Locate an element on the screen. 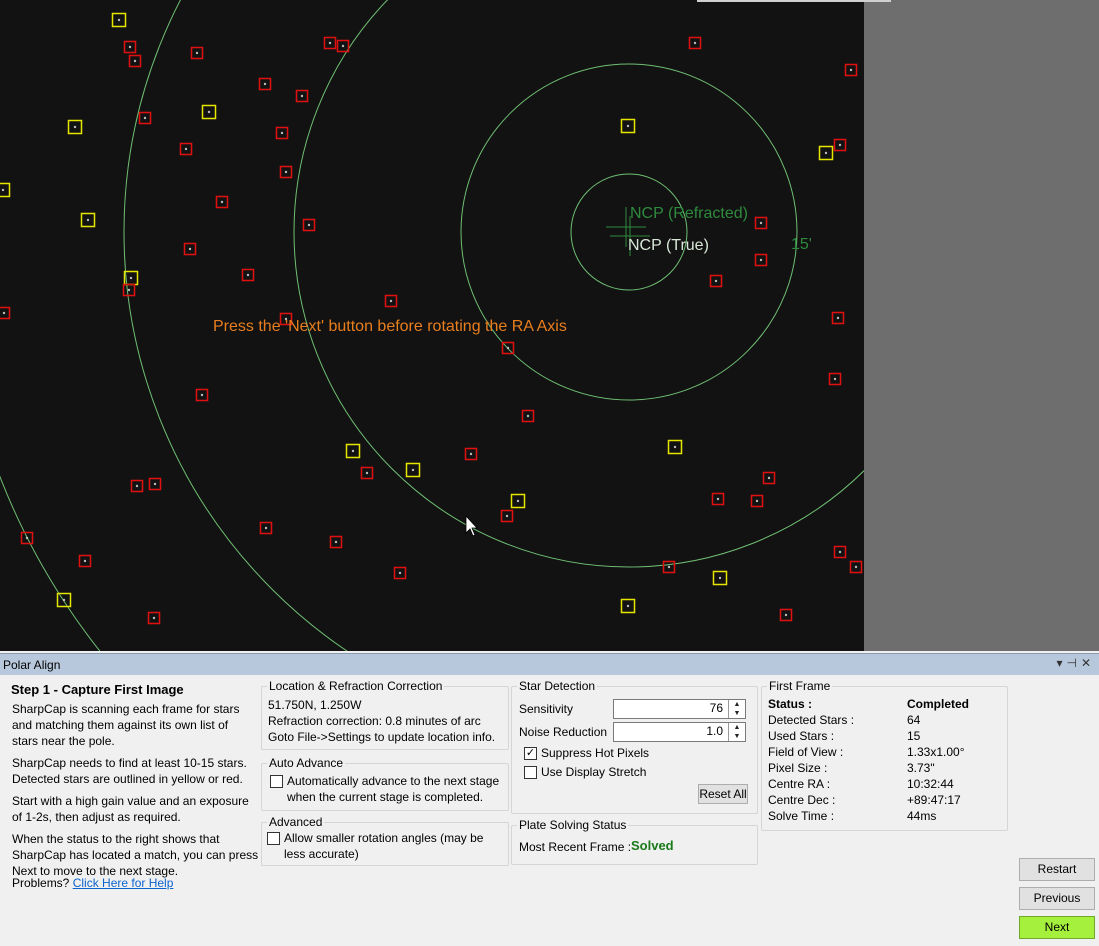 The width and height of the screenshot is (1099, 946). first-frame-label: Status : is located at coordinates (790, 704).